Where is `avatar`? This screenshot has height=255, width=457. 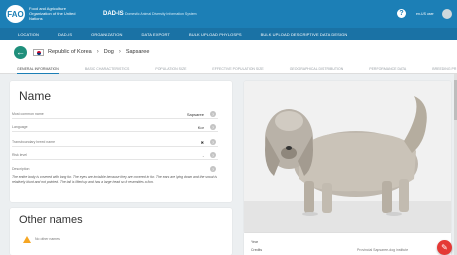
avatar is located at coordinates (447, 14).